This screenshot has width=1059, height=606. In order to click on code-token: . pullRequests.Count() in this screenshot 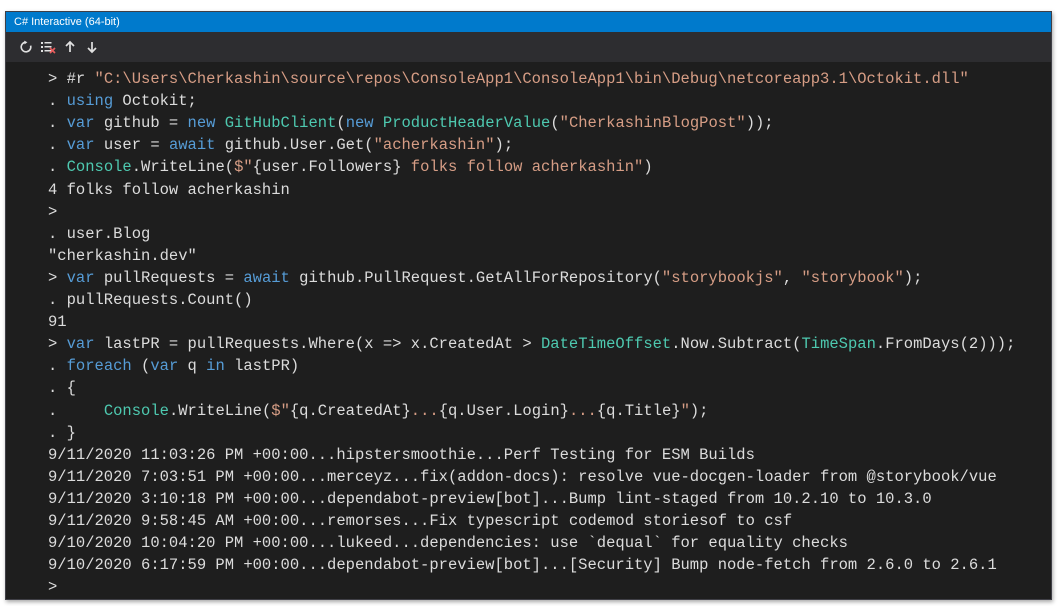, I will do `click(150, 300)`.